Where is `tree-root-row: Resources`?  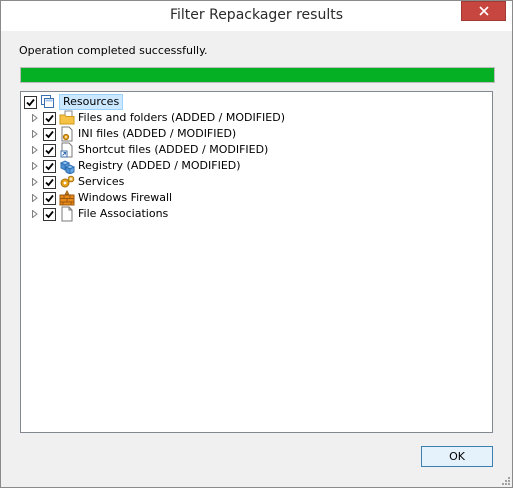
tree-root-row: Resources is located at coordinates (74, 102).